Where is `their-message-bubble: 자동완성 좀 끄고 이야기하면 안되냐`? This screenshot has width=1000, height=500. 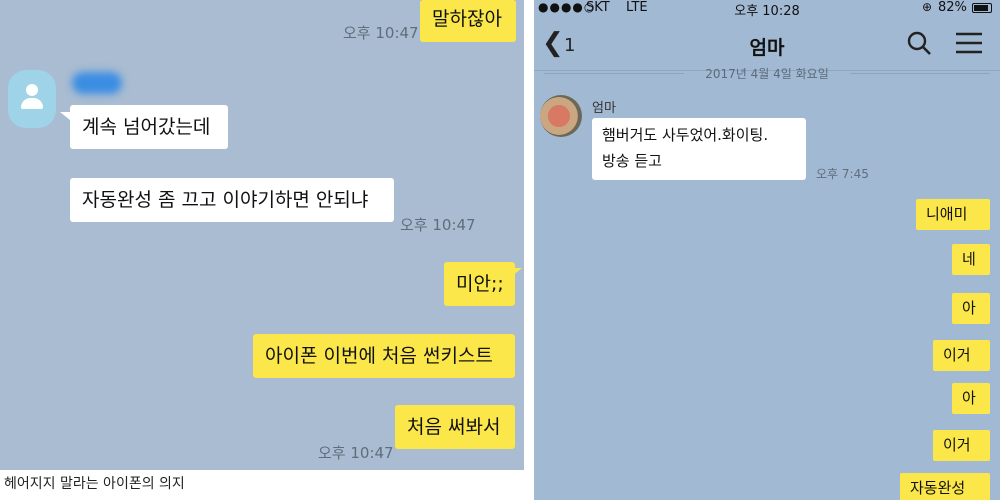
their-message-bubble: 자동완성 좀 끄고 이야기하면 안되냐 is located at coordinates (232, 200).